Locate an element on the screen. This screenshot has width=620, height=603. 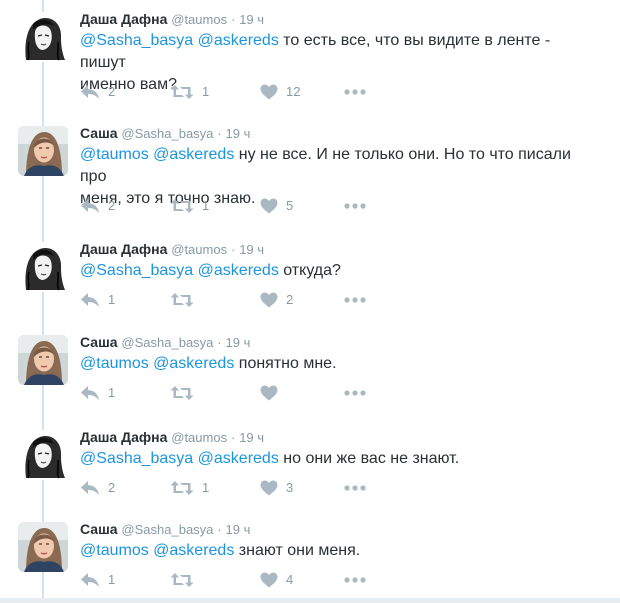
tweet-text: @Sasha_basya @askereds откуда? is located at coordinates (338, 271).